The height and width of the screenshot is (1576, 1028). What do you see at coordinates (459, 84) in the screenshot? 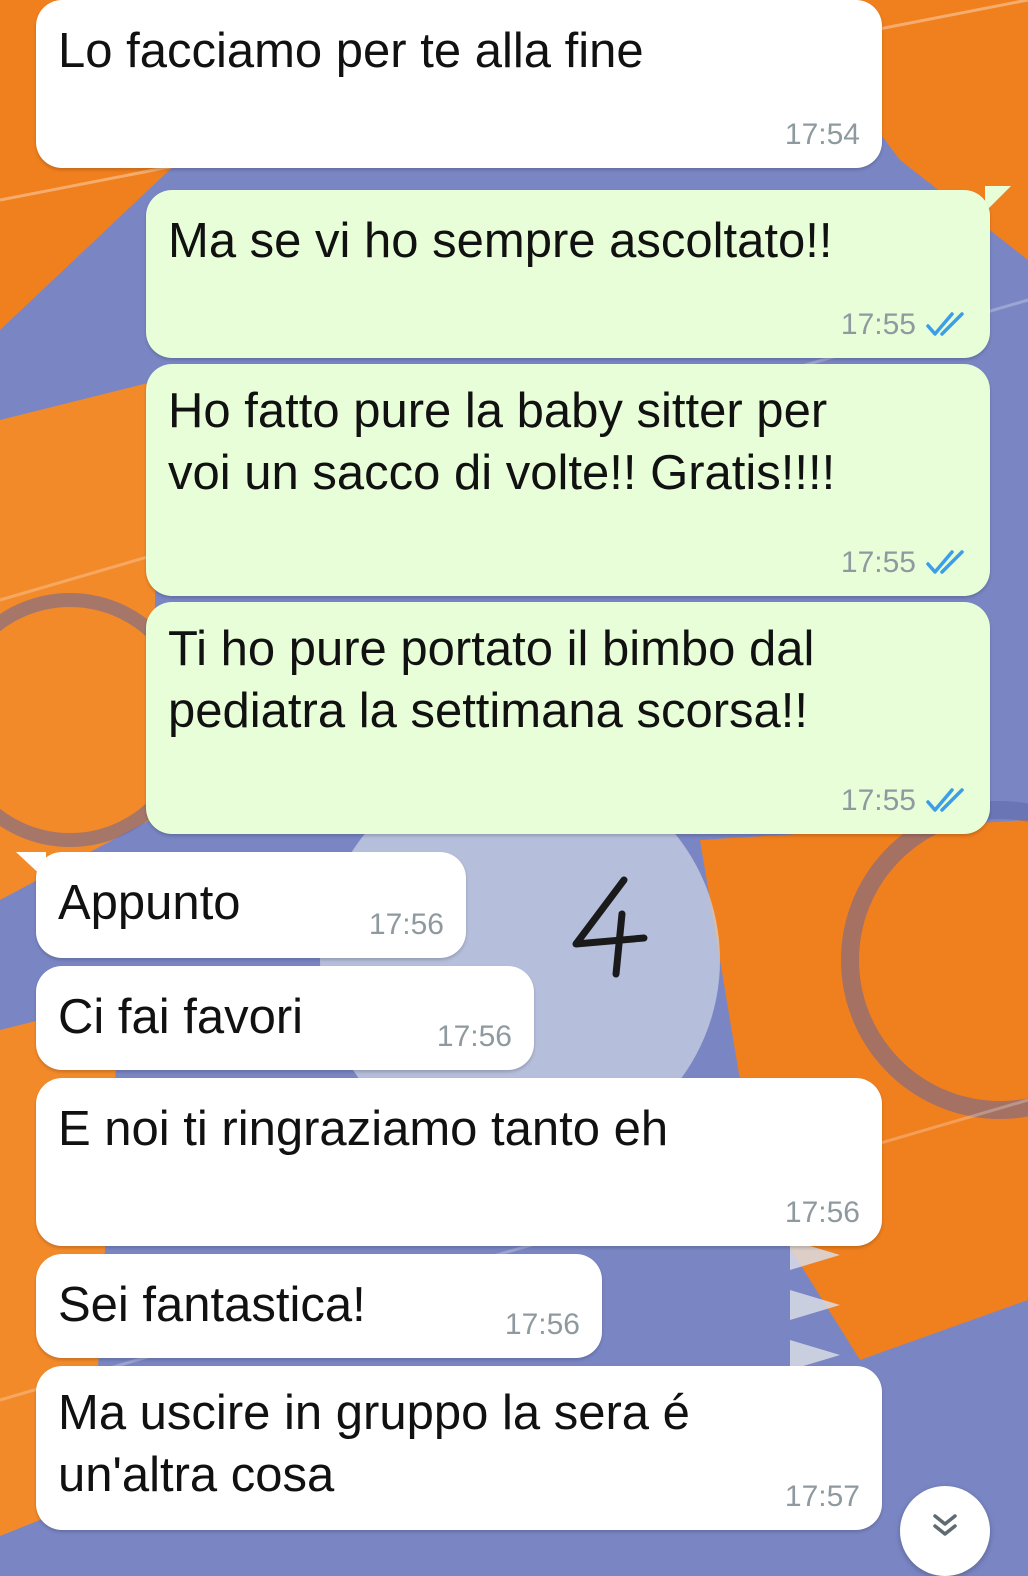
I see `message-bubble-incoming: Lo facciamo per te alla fine 17:54` at bounding box center [459, 84].